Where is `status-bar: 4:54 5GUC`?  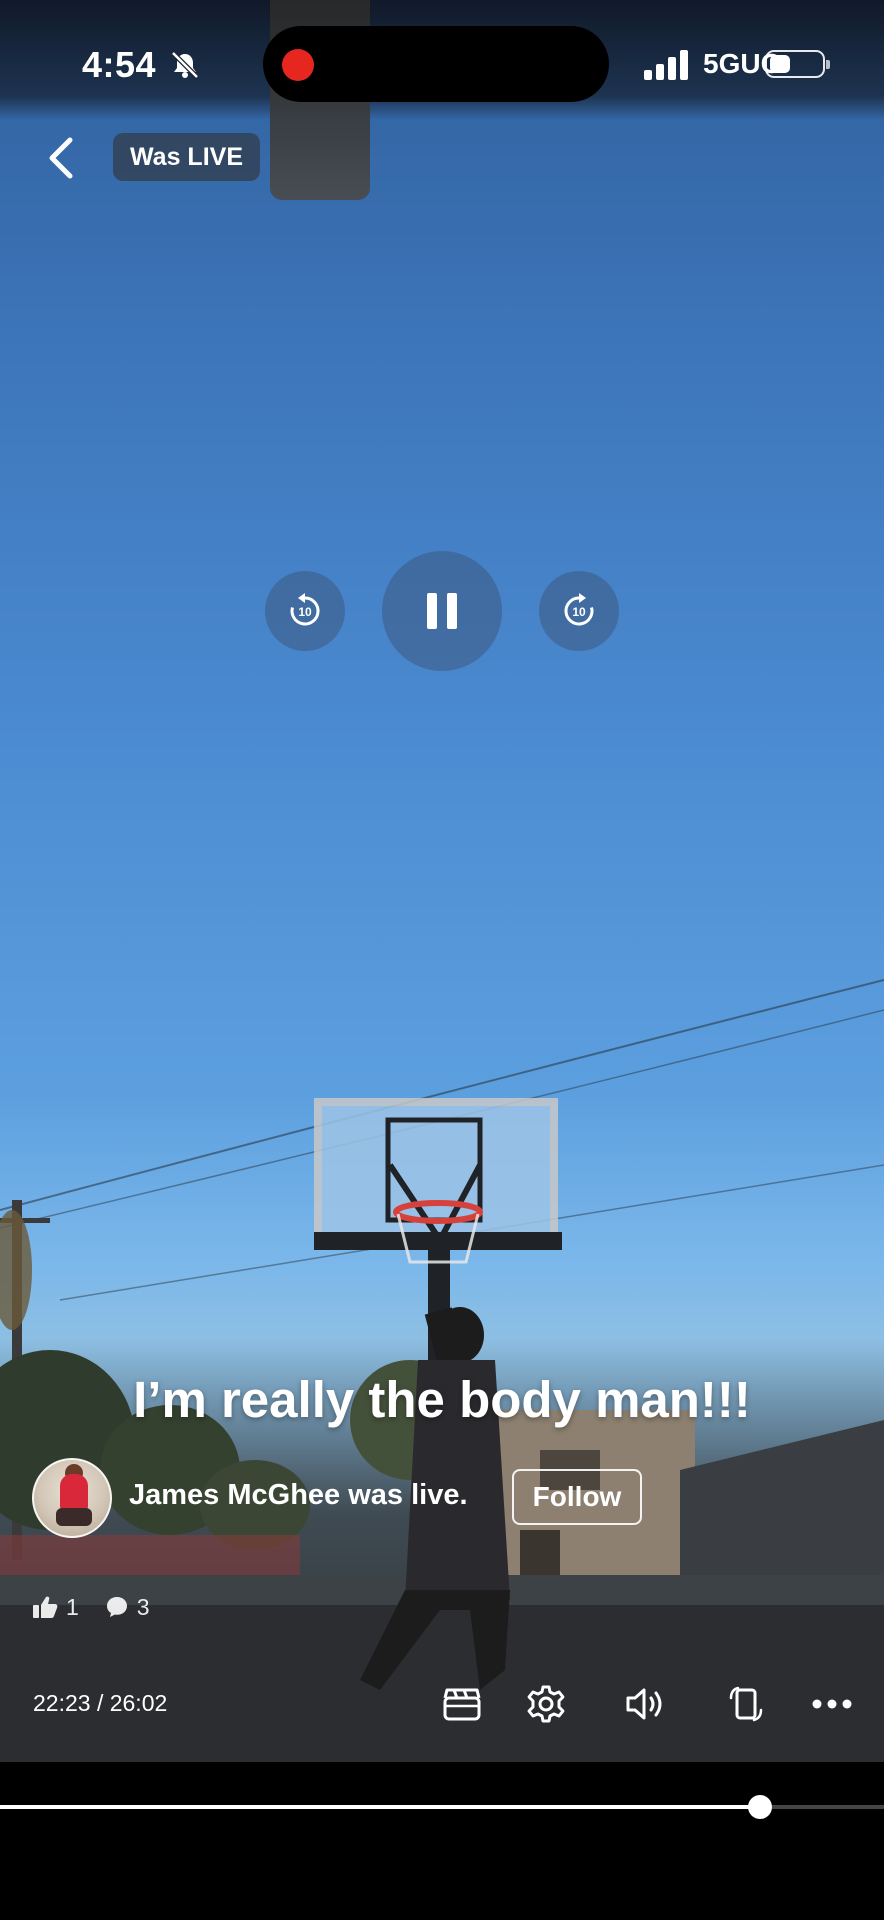
status-bar: 4:54 5GUC is located at coordinates (442, 65).